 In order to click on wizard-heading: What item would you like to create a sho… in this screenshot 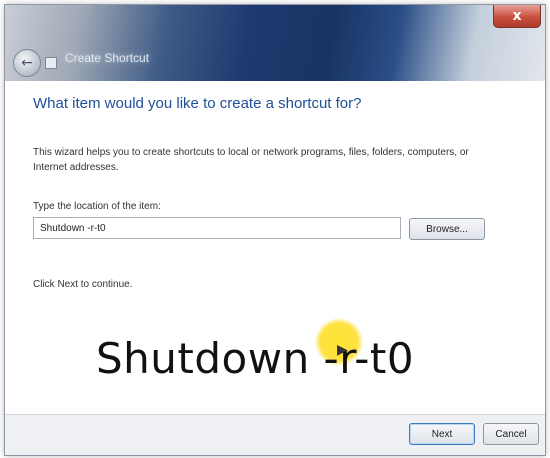, I will do `click(197, 103)`.